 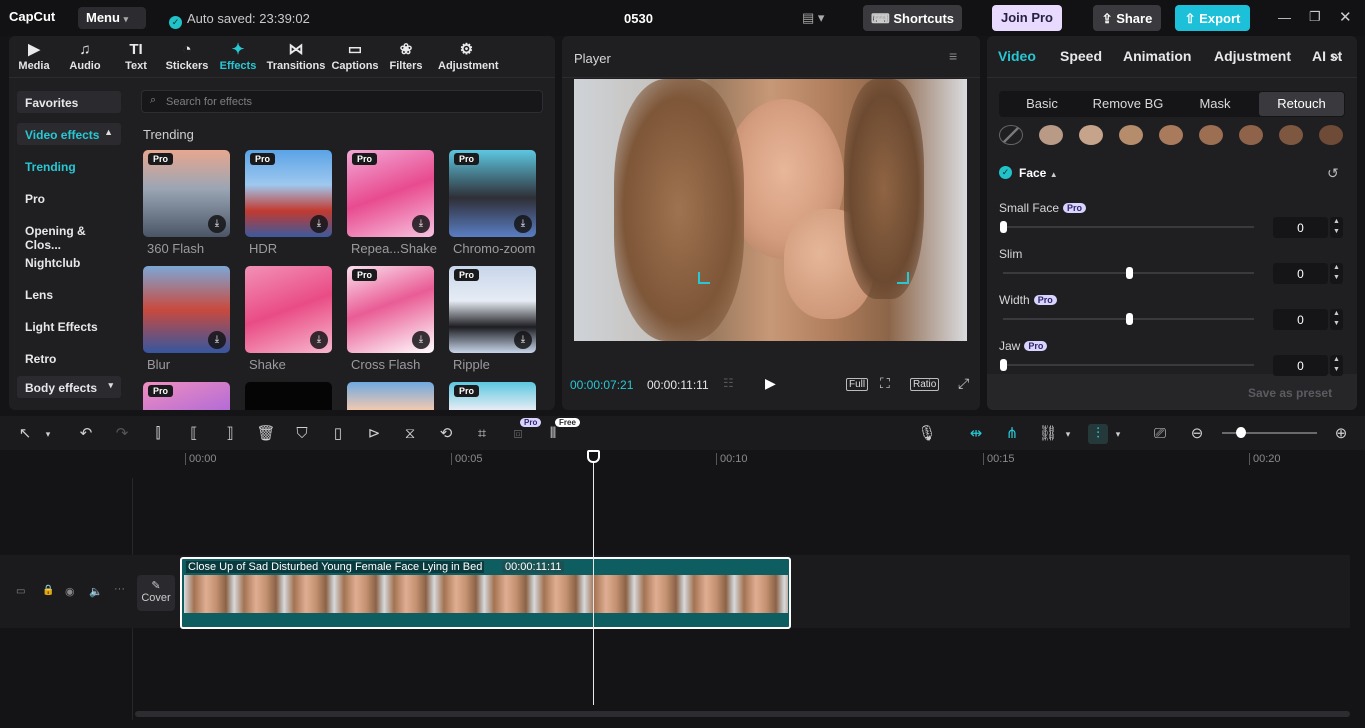 What do you see at coordinates (1160, 434) in the screenshot?
I see `subtitle-icon: ⎚` at bounding box center [1160, 434].